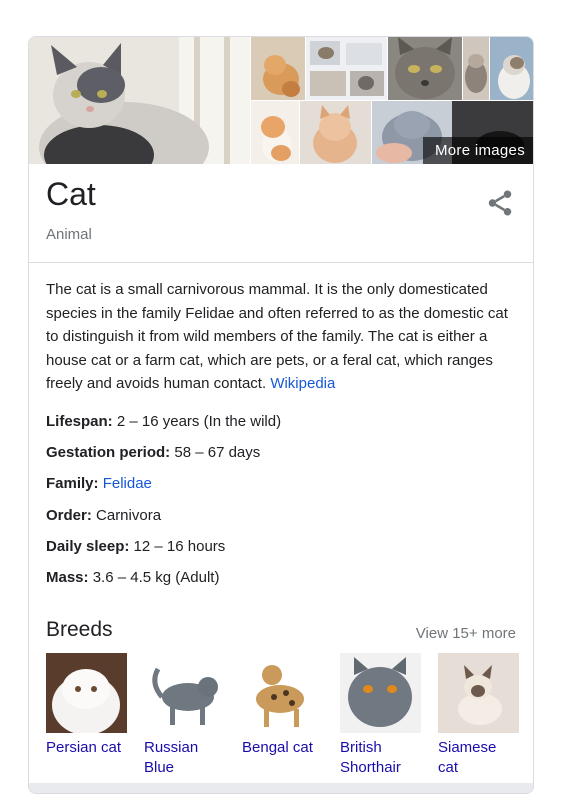 This screenshot has height=800, width=568. What do you see at coordinates (370, 767) in the screenshot?
I see `breed-name-line2: Shorthair` at bounding box center [370, 767].